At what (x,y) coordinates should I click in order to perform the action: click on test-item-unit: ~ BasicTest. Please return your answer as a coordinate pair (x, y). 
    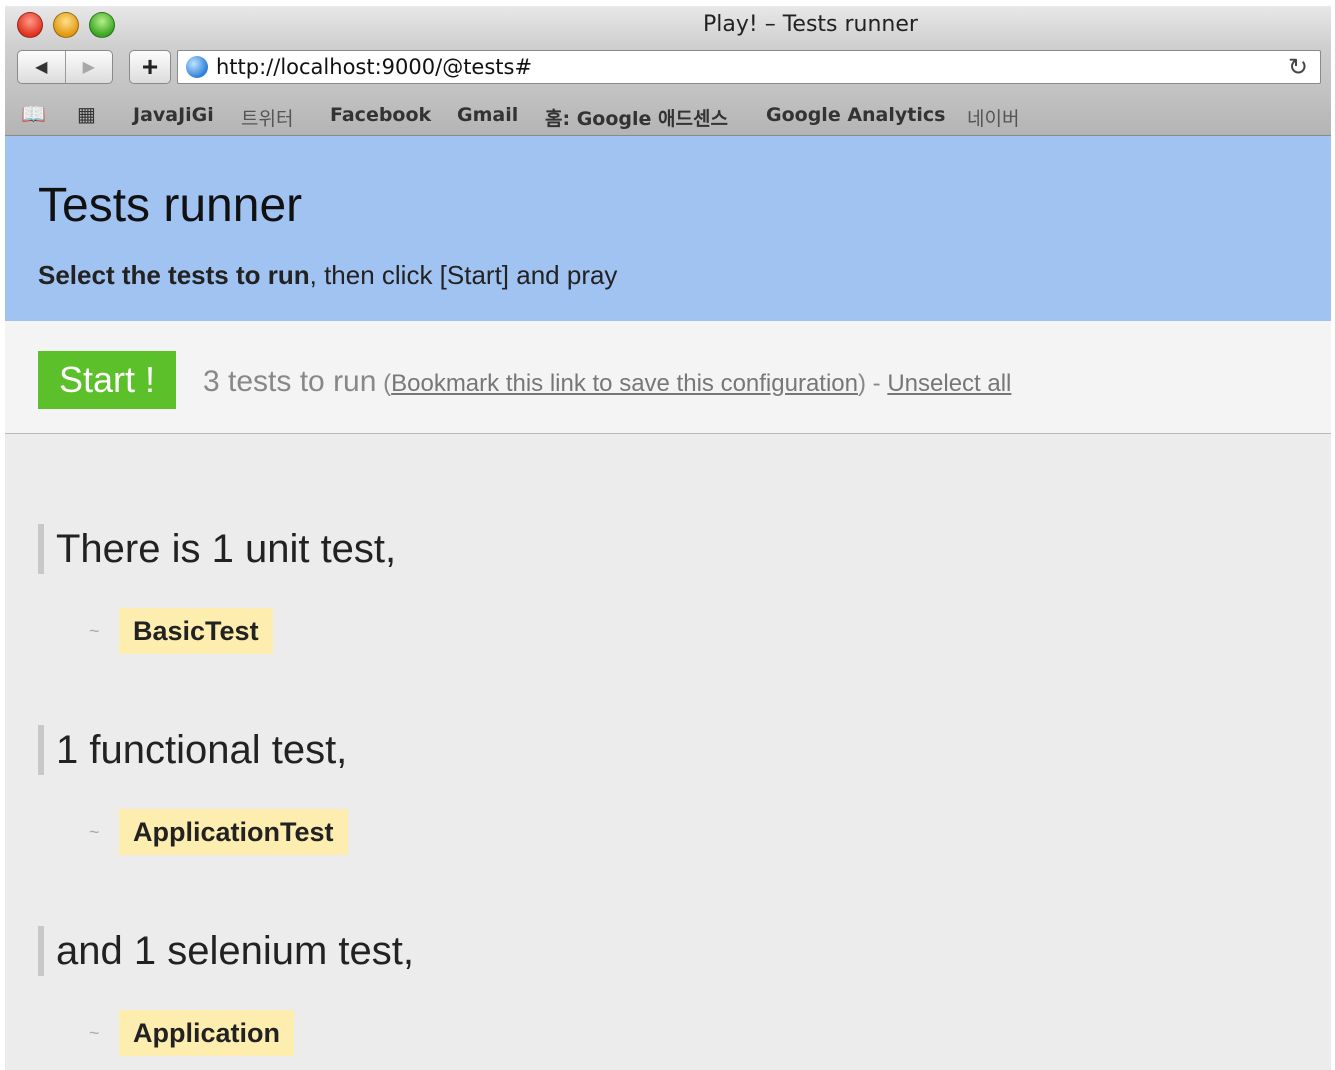
    Looking at the image, I should click on (181, 631).